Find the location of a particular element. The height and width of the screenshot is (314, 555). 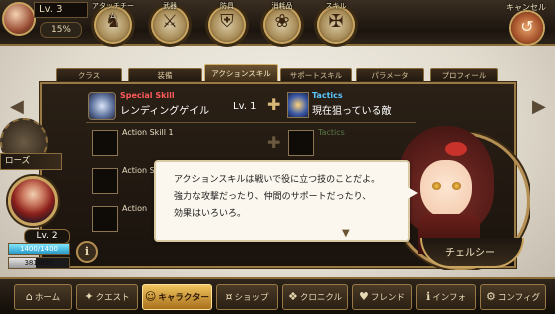

nav-home: ⌂ ホーム is located at coordinates (43, 297).